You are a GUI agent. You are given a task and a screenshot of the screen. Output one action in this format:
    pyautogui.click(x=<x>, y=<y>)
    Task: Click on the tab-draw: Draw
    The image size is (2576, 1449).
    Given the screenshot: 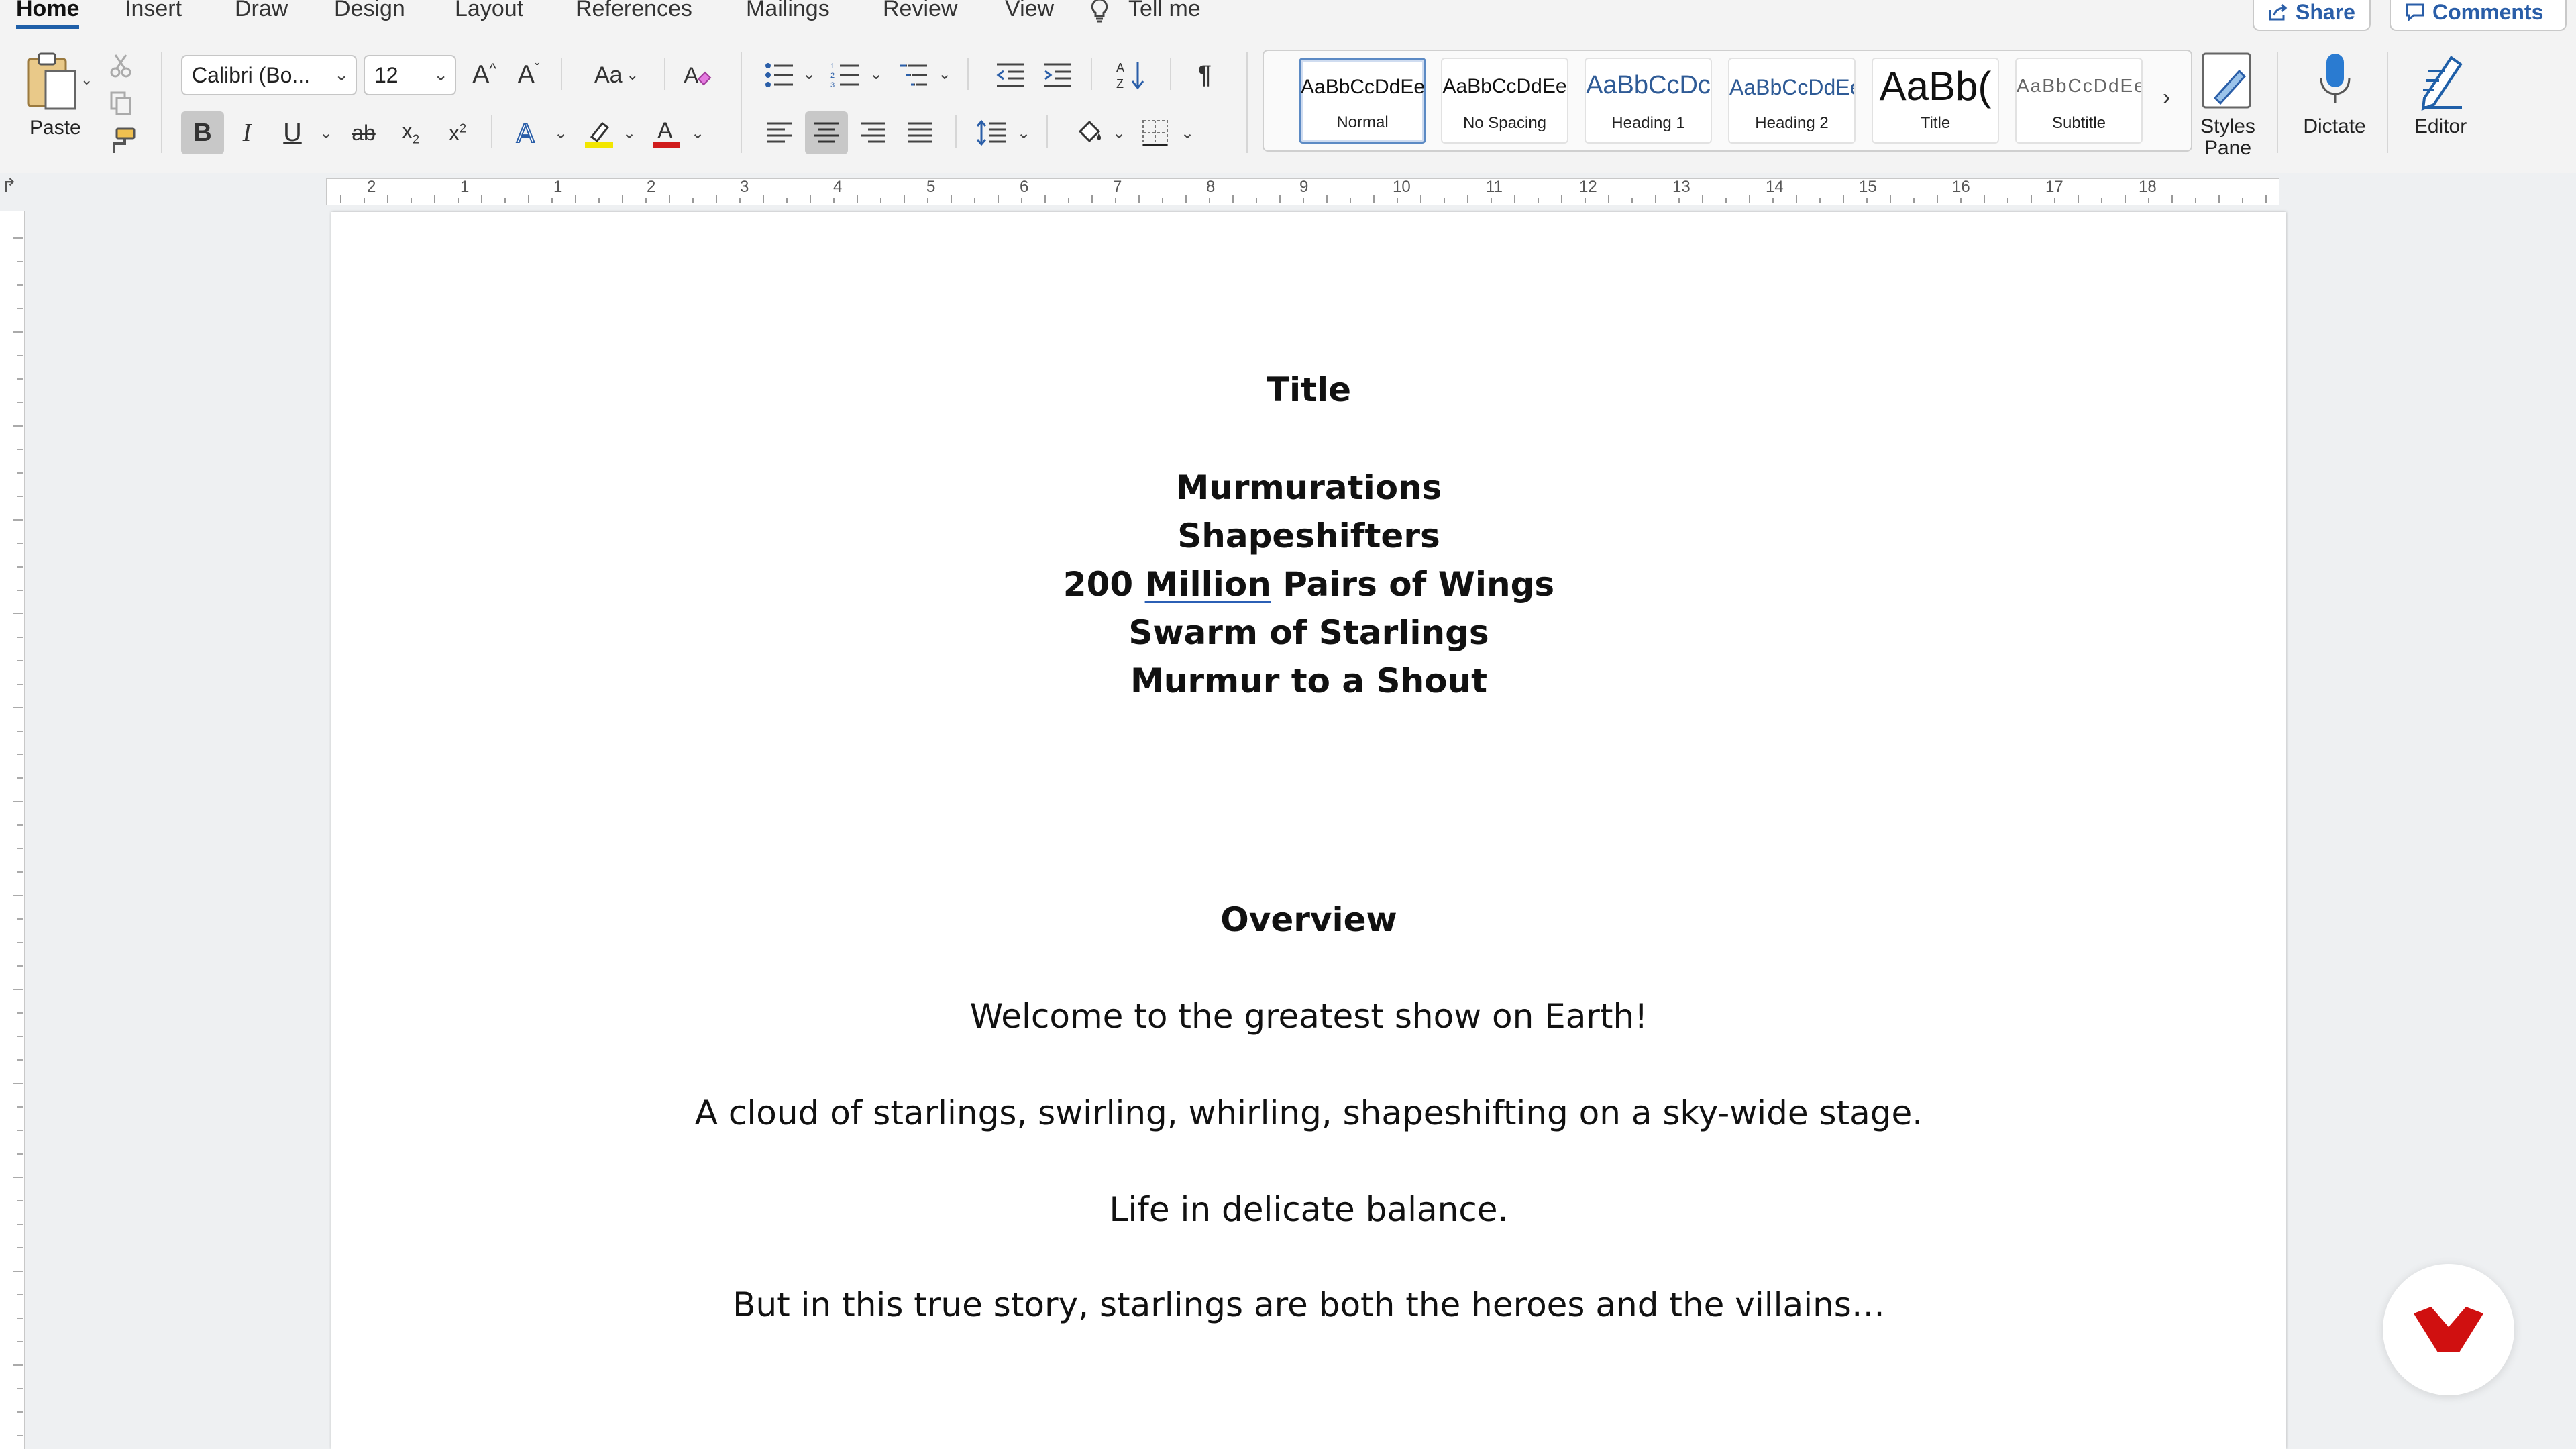 What is the action you would take?
    pyautogui.click(x=261, y=11)
    